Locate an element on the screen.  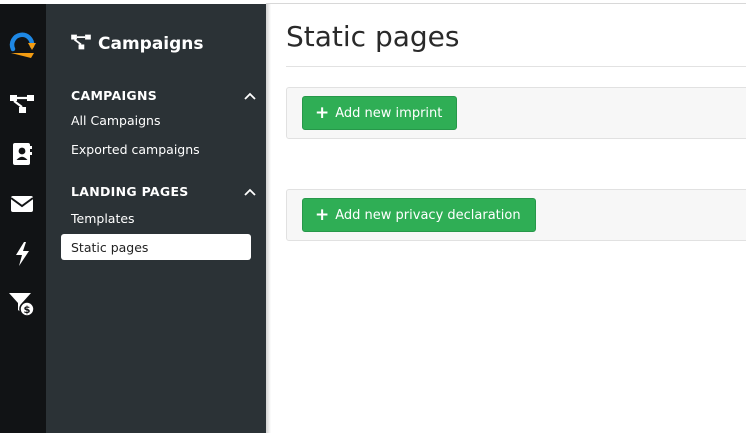
nav-item-label: Static pages is located at coordinates (110, 247).